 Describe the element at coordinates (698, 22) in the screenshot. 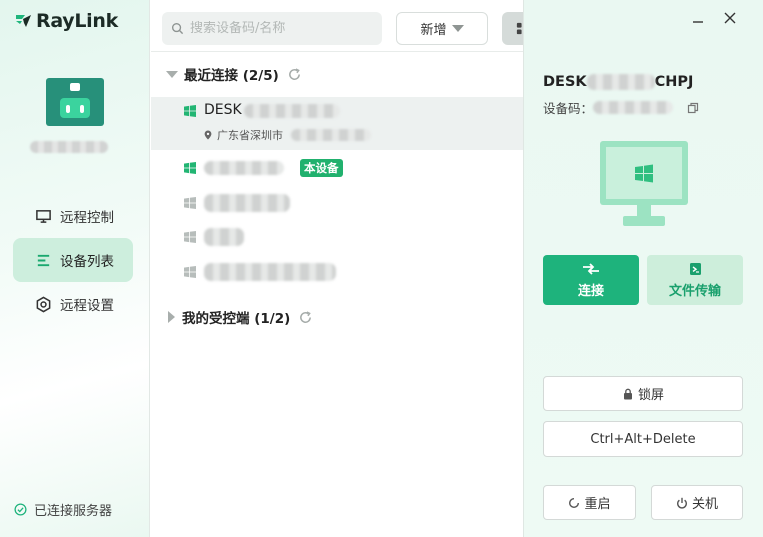

I see `minimize-icon` at that location.